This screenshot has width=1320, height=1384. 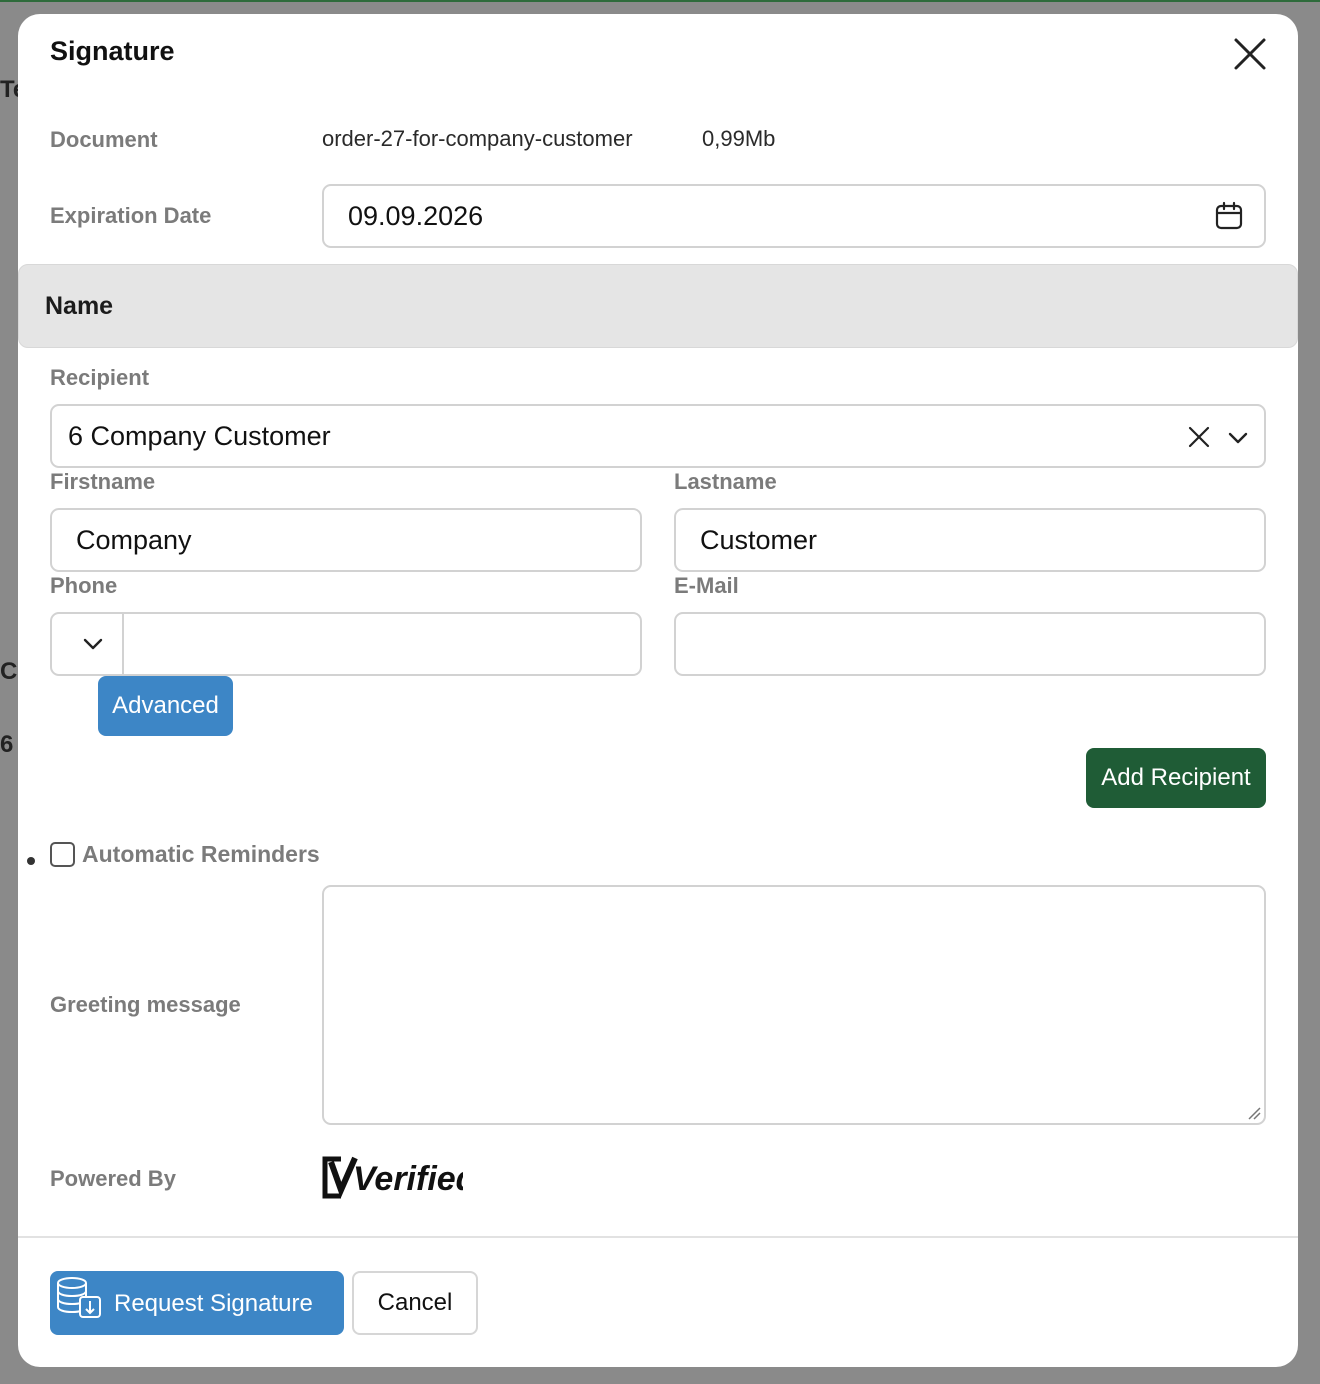 What do you see at coordinates (759, 539) in the screenshot?
I see `lastname-value: Customer` at bounding box center [759, 539].